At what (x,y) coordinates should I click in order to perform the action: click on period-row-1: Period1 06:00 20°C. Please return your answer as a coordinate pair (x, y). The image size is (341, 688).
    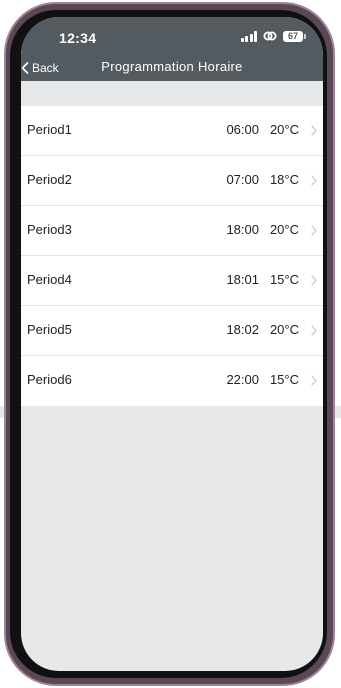
    Looking at the image, I should click on (172, 131).